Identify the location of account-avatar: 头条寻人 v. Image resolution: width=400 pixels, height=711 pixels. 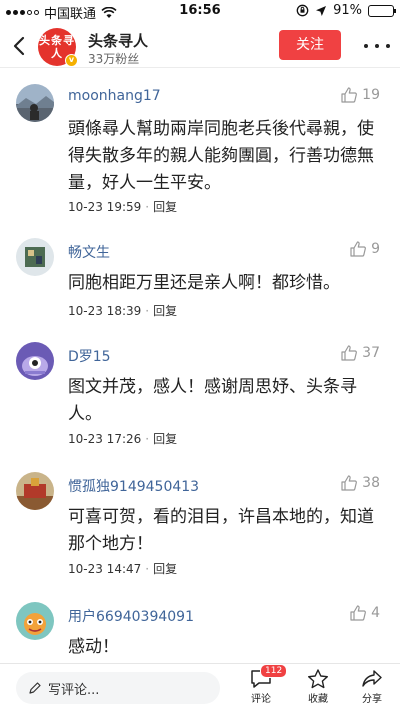
(58, 47).